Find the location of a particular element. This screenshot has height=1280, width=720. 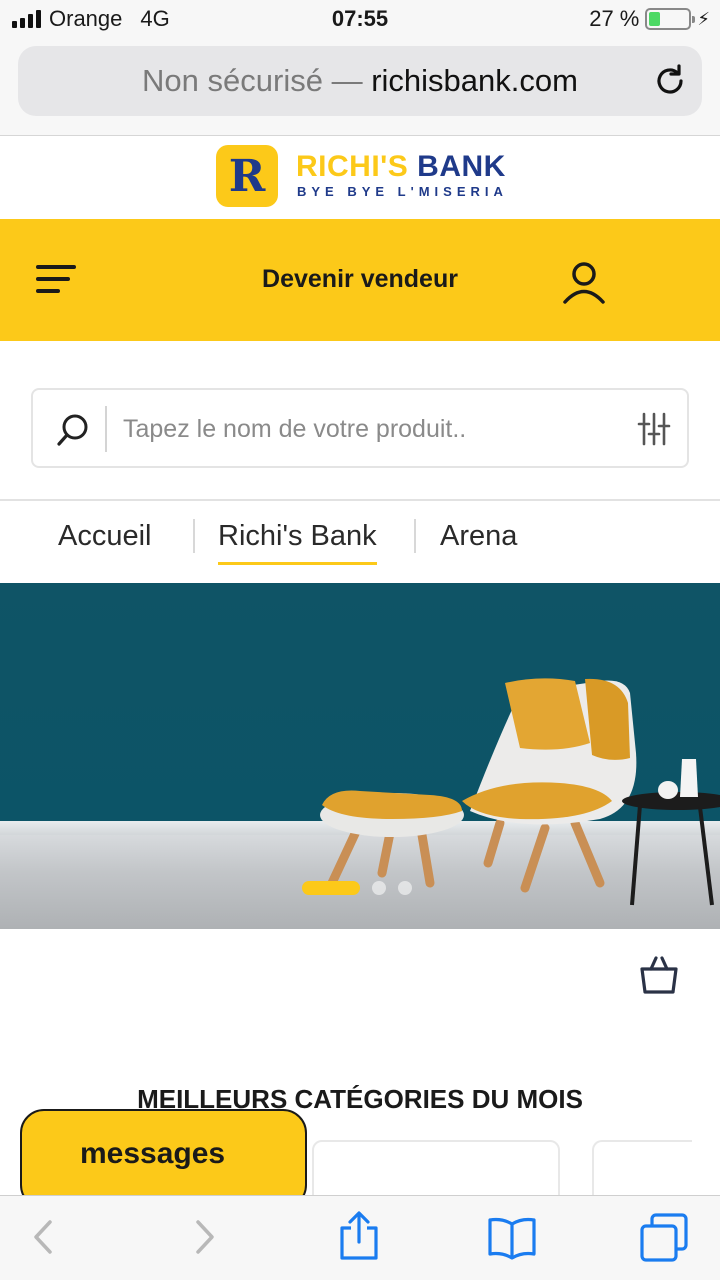

tab-accueil: Accueil is located at coordinates (105, 541).